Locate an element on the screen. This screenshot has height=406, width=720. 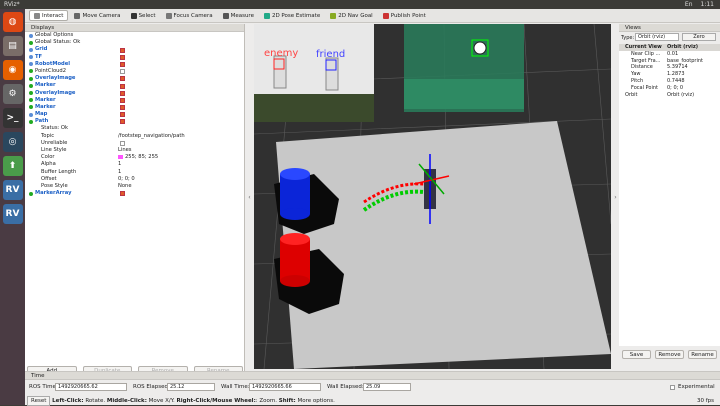
display-row: Line Style Lines is located at coordinates (134, 150).